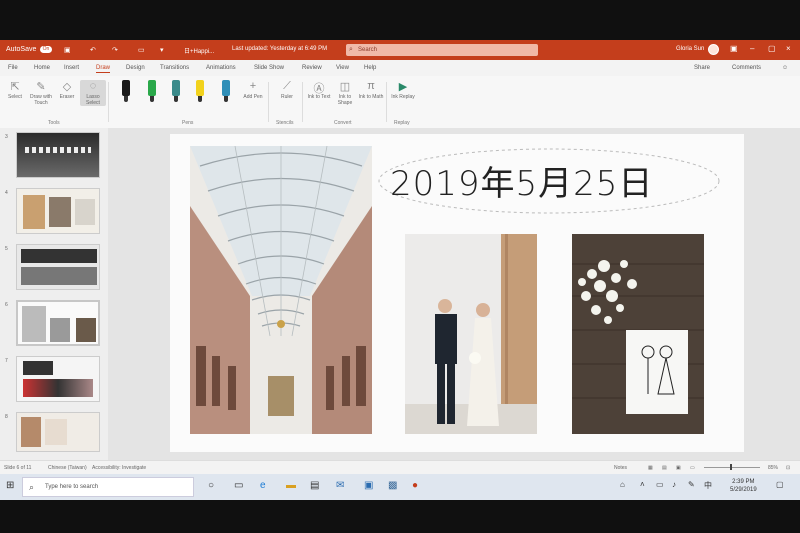 Image resolution: width=800 pixels, height=533 pixels. What do you see at coordinates (226, 91) in the screenshot?
I see `pen-blue` at bounding box center [226, 91].